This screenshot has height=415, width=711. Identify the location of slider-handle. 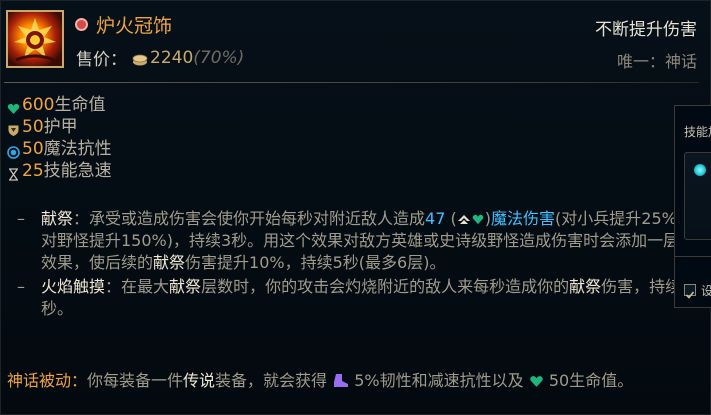
(700, 170).